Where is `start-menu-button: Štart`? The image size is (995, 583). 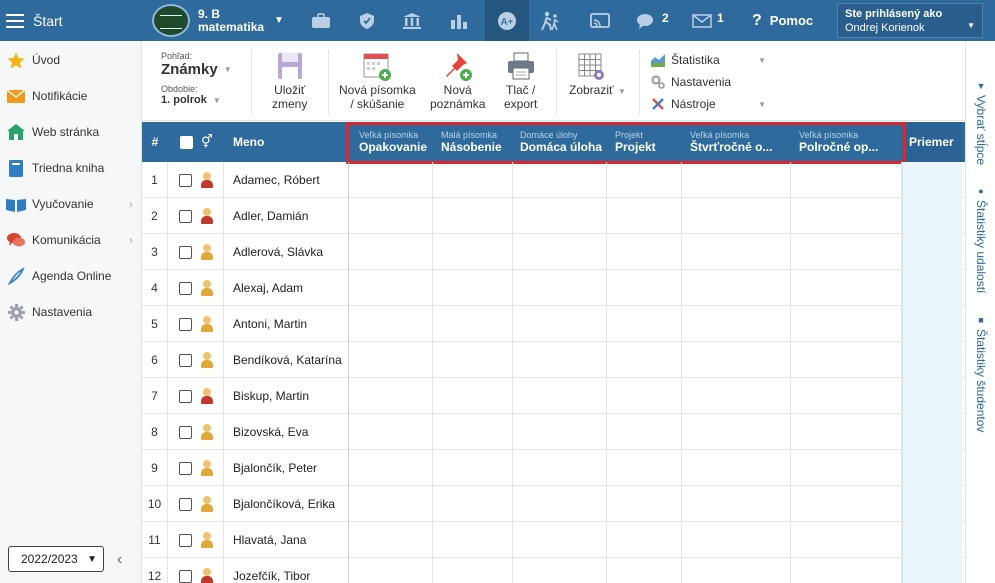
start-menu-button: Štart is located at coordinates (71, 20).